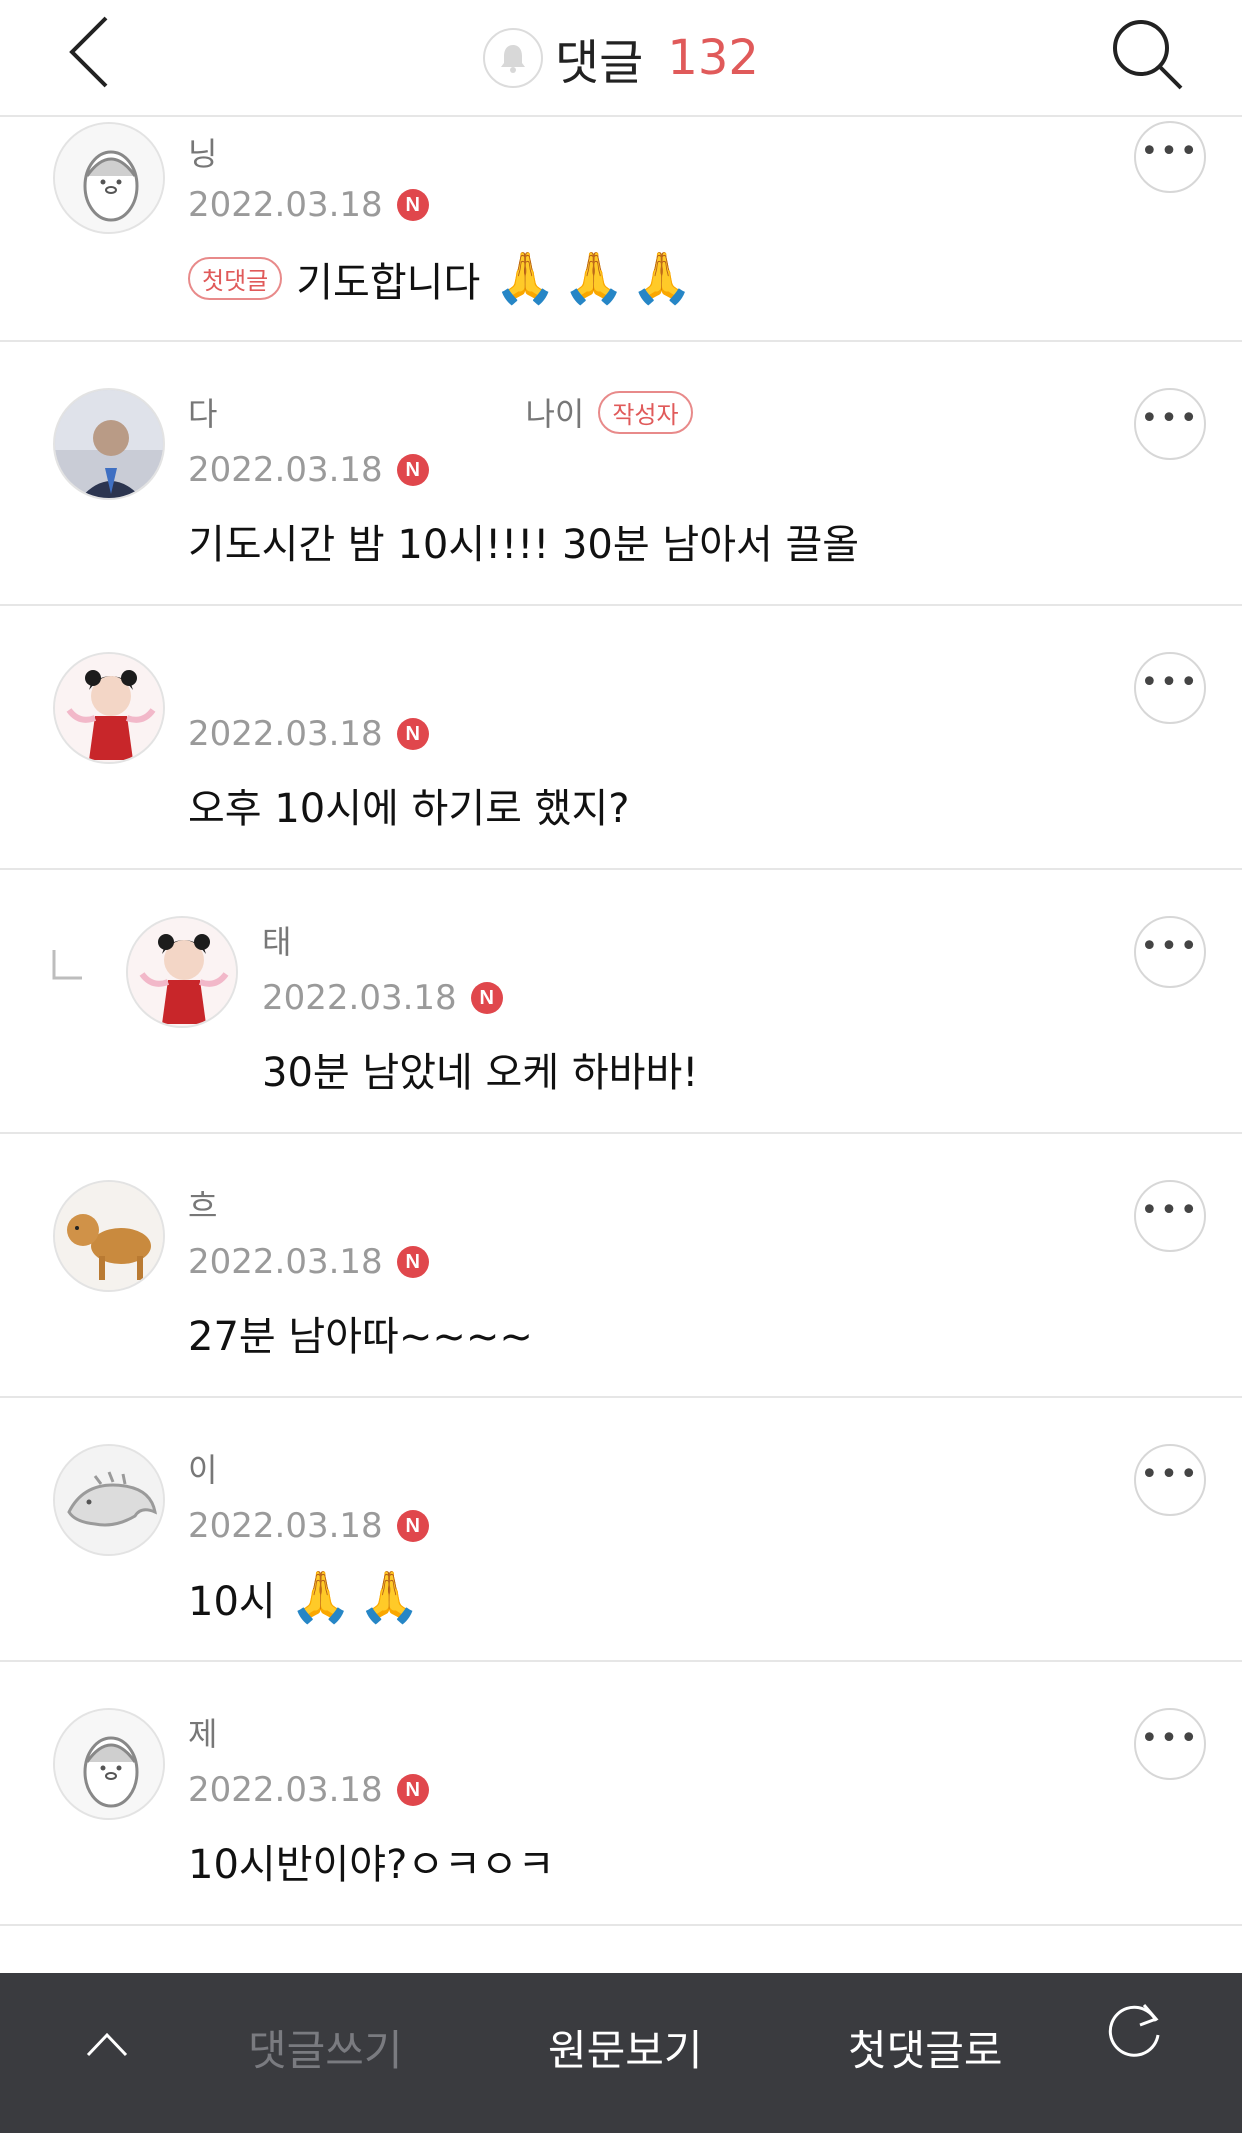  What do you see at coordinates (621, 1794) in the screenshot?
I see `comment-item: 제 2022.03.18 N 10시반이야?ㅇㅋㅇㅋ •••` at bounding box center [621, 1794].